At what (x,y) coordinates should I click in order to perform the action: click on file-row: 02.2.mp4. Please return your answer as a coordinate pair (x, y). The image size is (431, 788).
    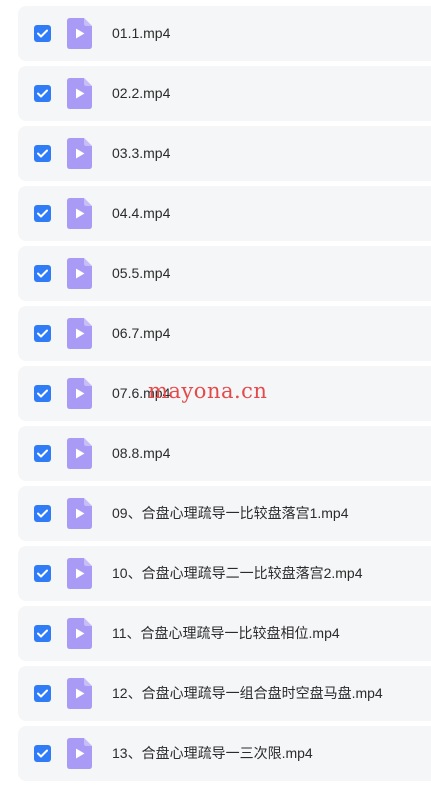
    Looking at the image, I should click on (224, 93).